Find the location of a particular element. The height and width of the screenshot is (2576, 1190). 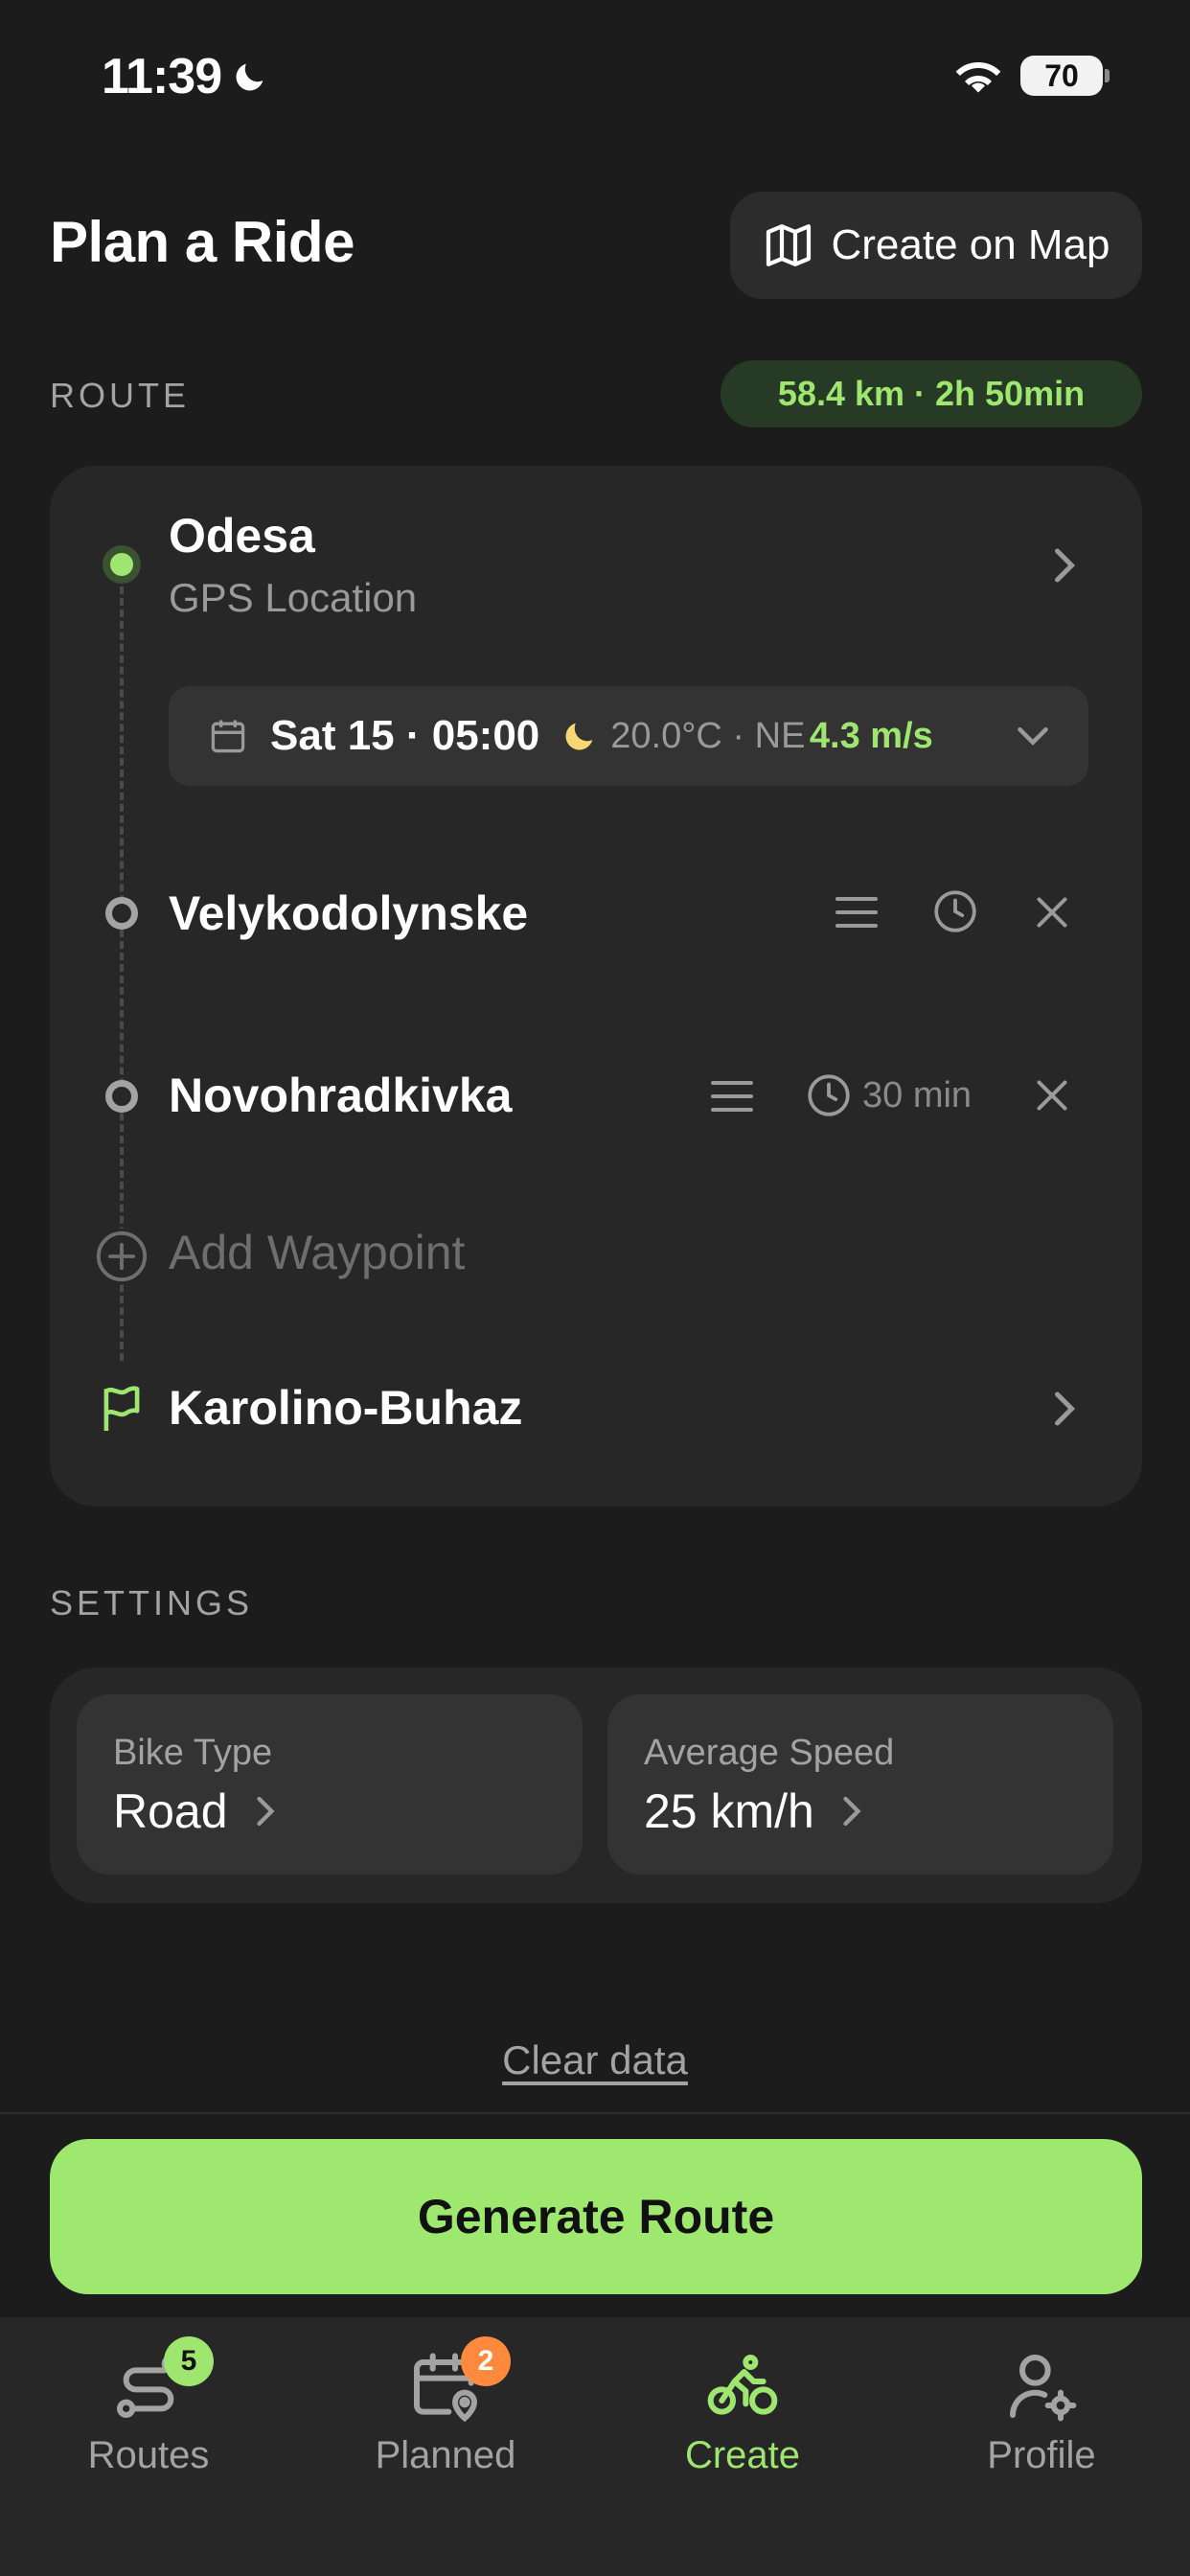

chevron-down-icon is located at coordinates (1033, 736).